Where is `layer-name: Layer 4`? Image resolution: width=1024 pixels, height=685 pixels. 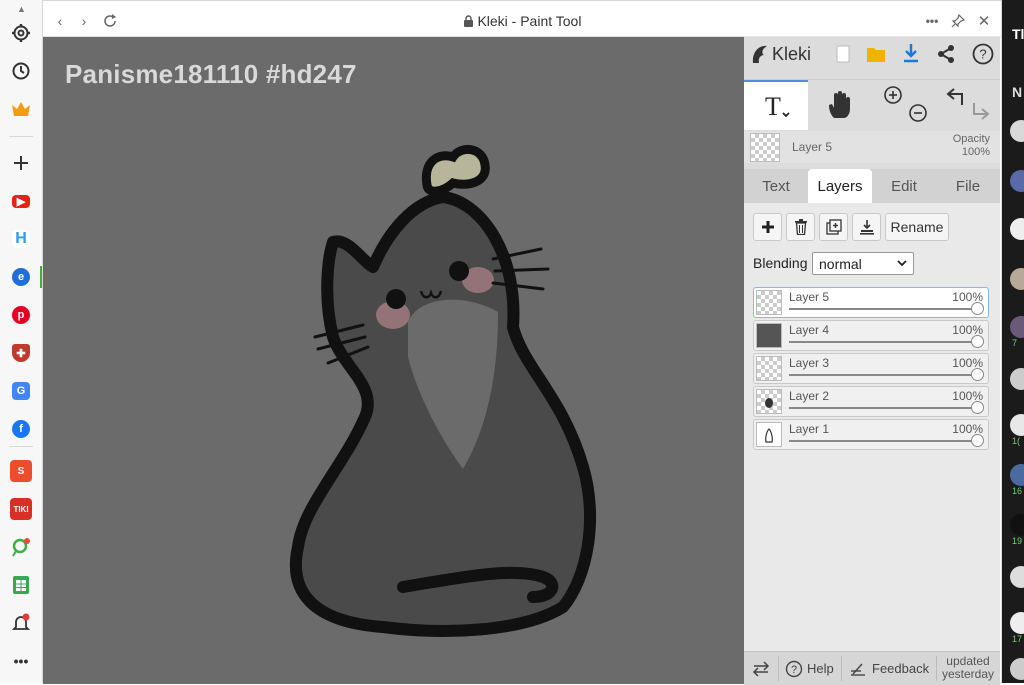 layer-name: Layer 4 is located at coordinates (809, 330).